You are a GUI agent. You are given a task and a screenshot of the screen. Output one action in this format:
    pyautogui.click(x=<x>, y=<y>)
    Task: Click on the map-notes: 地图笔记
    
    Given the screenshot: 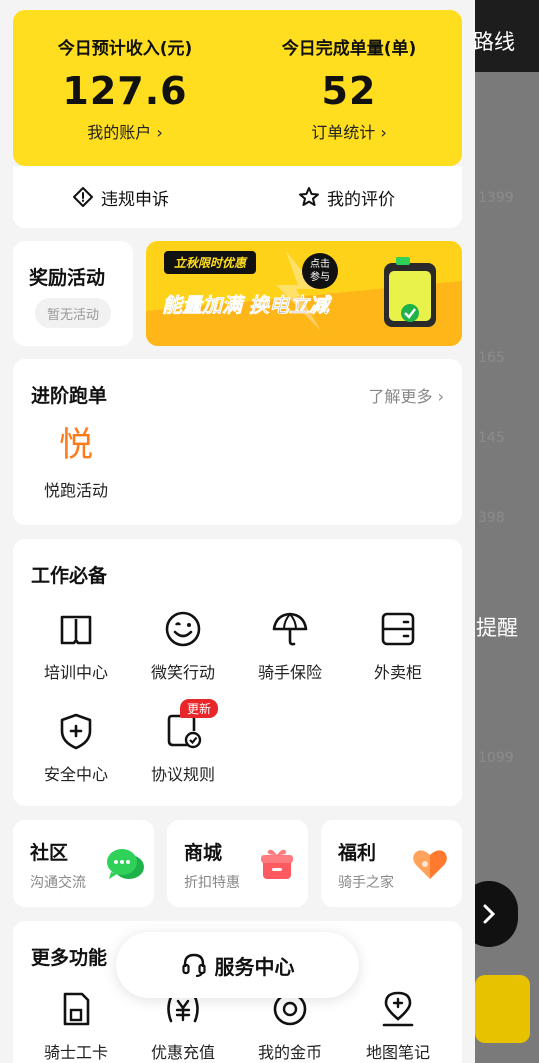 What is the action you would take?
    pyautogui.click(x=398, y=1026)
    